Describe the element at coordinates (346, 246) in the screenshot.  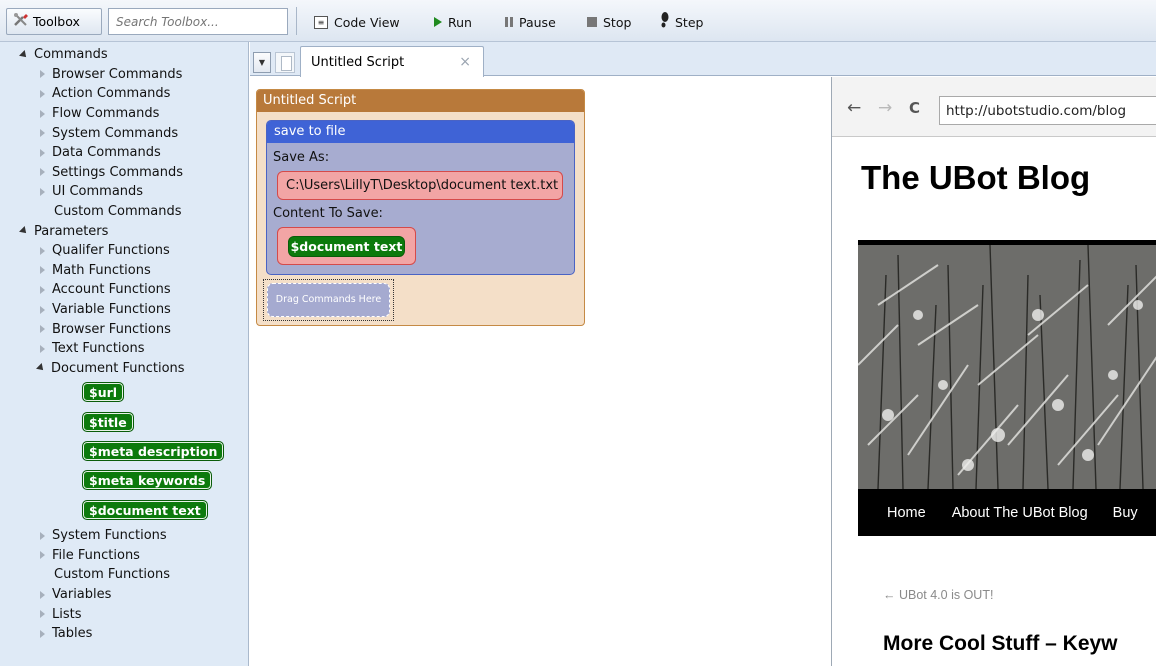
I see `document-text-parameter: $document text` at that location.